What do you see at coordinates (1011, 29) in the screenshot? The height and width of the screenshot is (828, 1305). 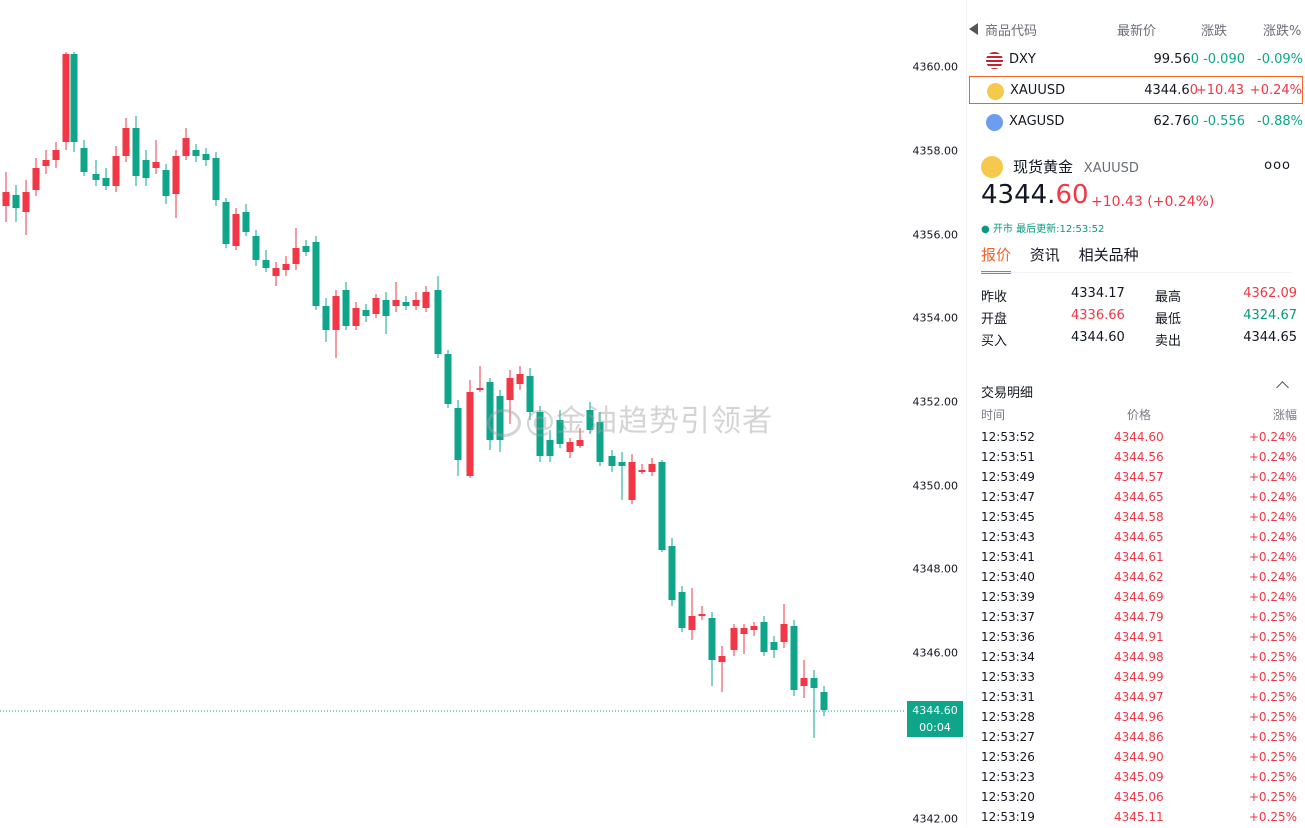 I see `header-symbol: 商品代码` at bounding box center [1011, 29].